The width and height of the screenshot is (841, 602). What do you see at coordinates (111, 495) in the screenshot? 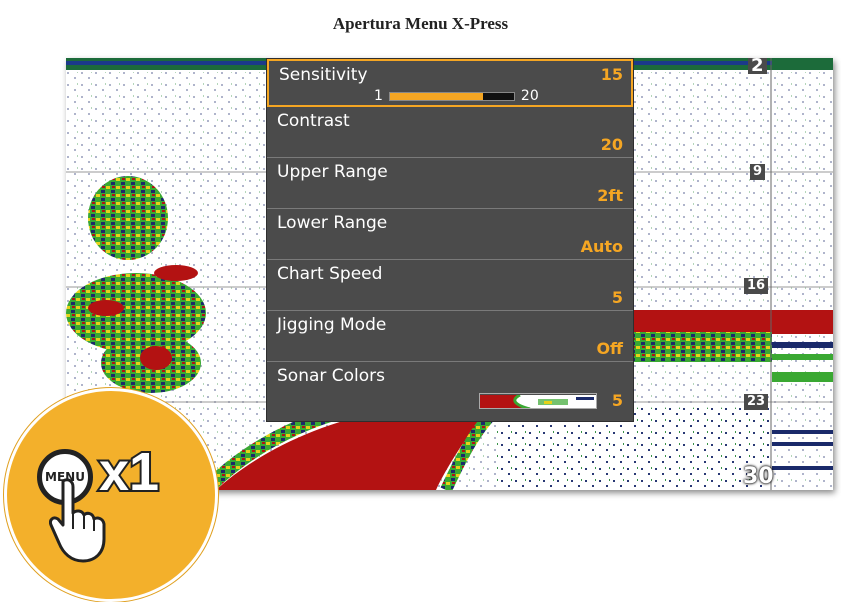
I see `menu-press-badge: MENU x1` at bounding box center [111, 495].